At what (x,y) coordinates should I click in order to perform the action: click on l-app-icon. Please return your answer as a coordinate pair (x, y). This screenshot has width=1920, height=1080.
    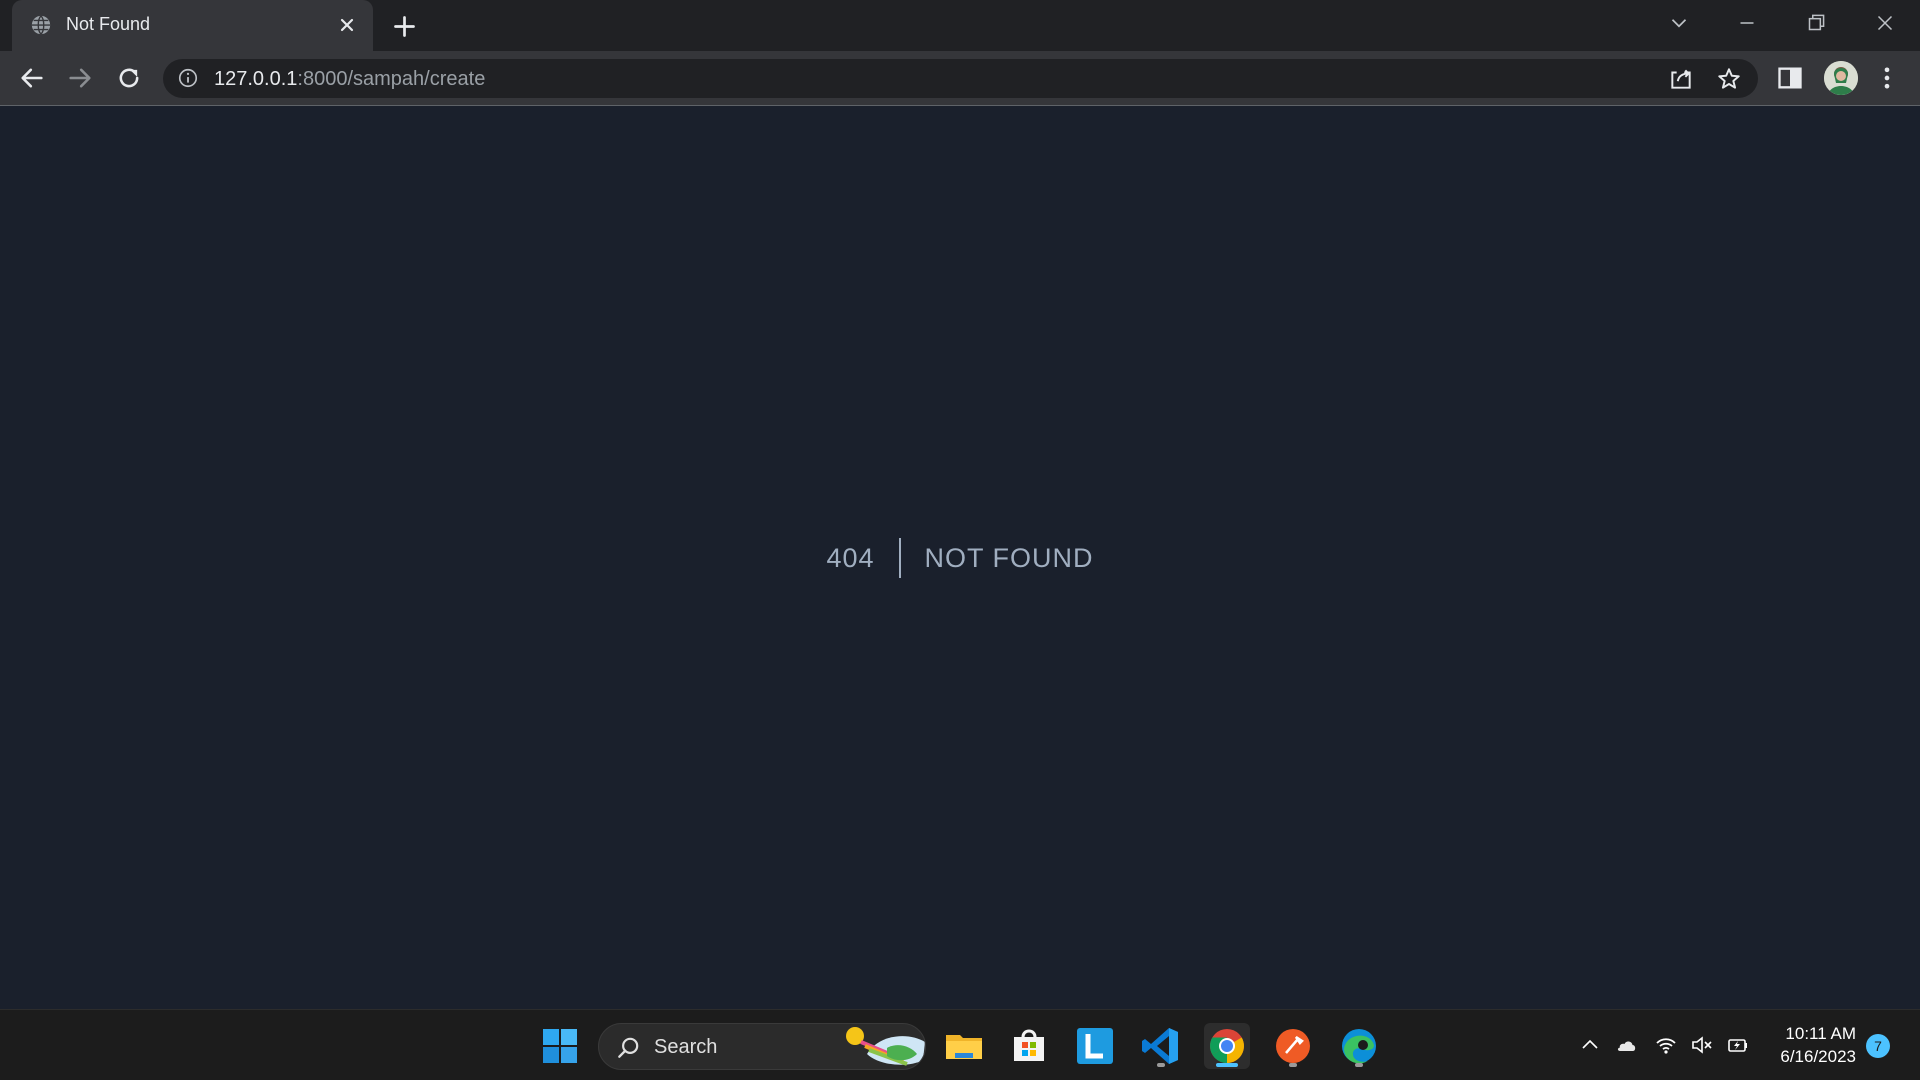
    Looking at the image, I should click on (1095, 1046).